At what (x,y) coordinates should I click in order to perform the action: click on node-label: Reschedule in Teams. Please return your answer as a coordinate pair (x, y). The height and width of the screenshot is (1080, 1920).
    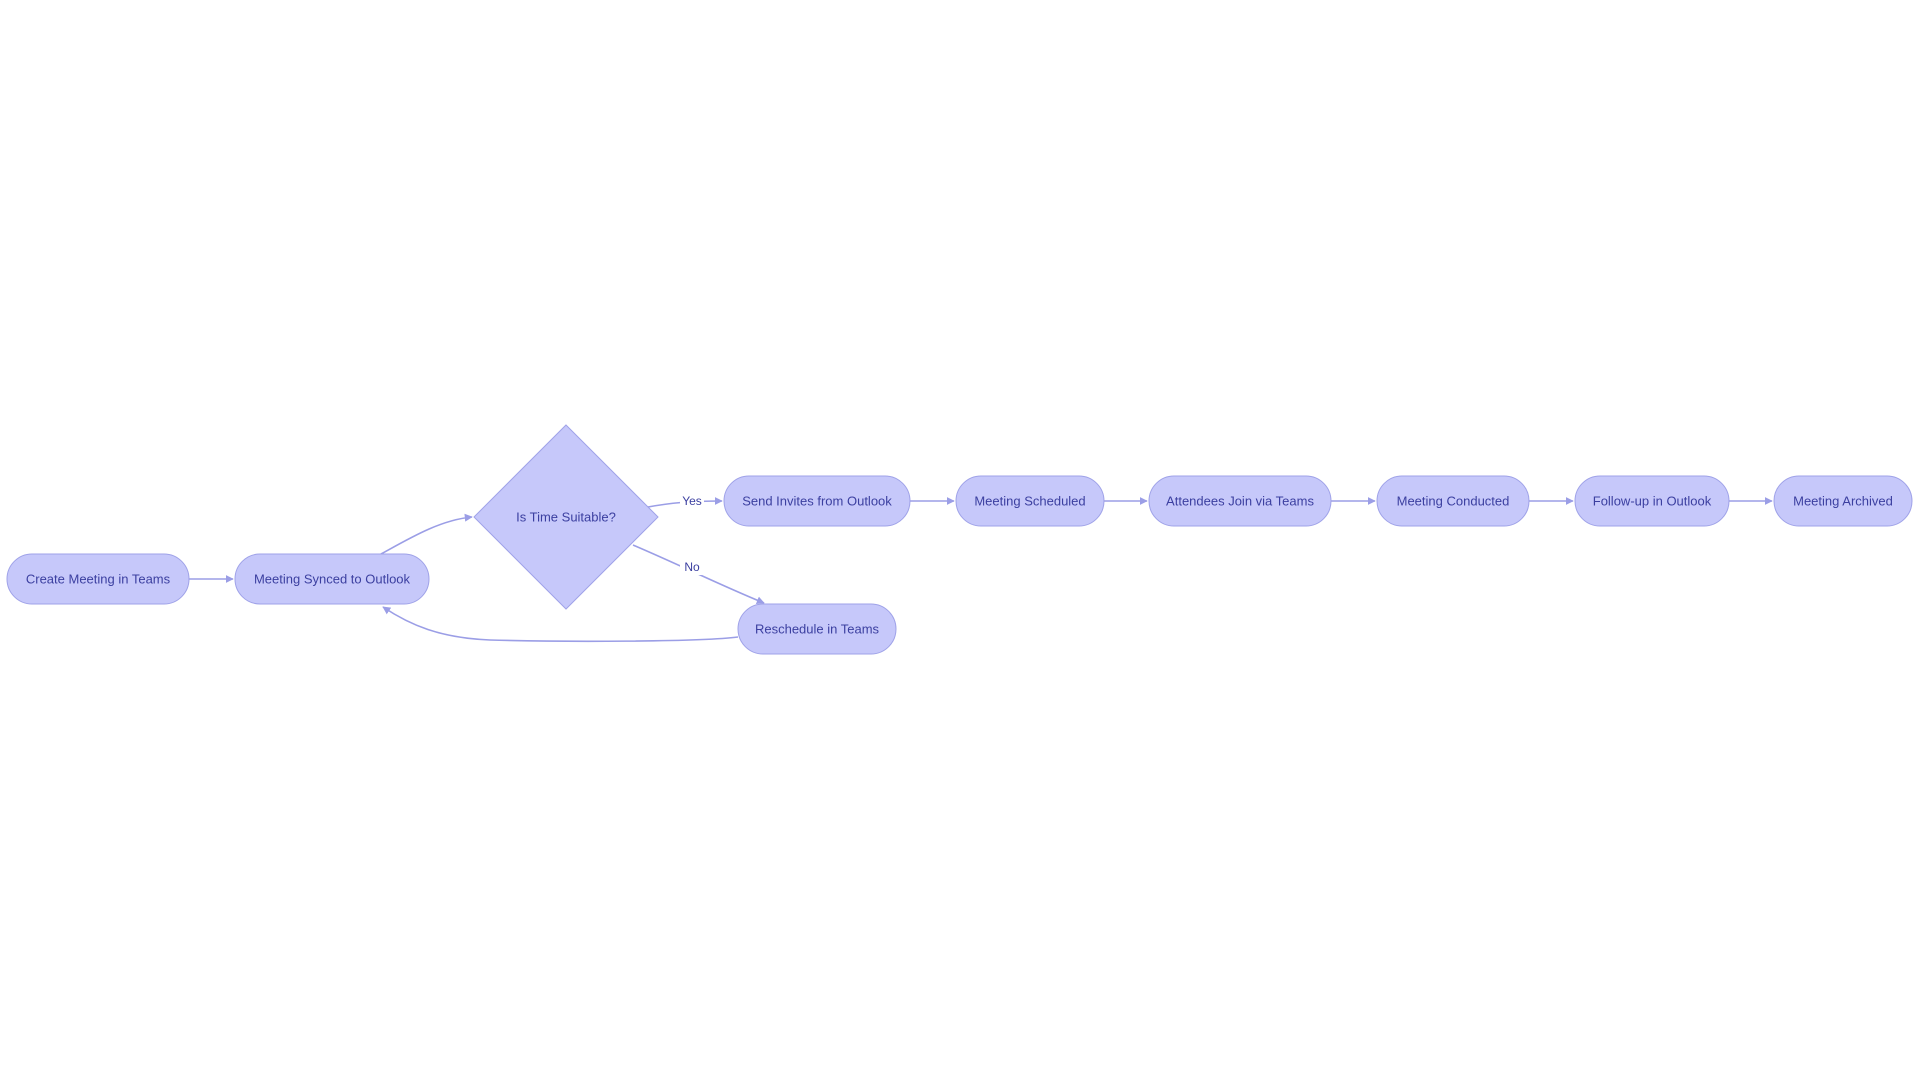
    Looking at the image, I should click on (817, 629).